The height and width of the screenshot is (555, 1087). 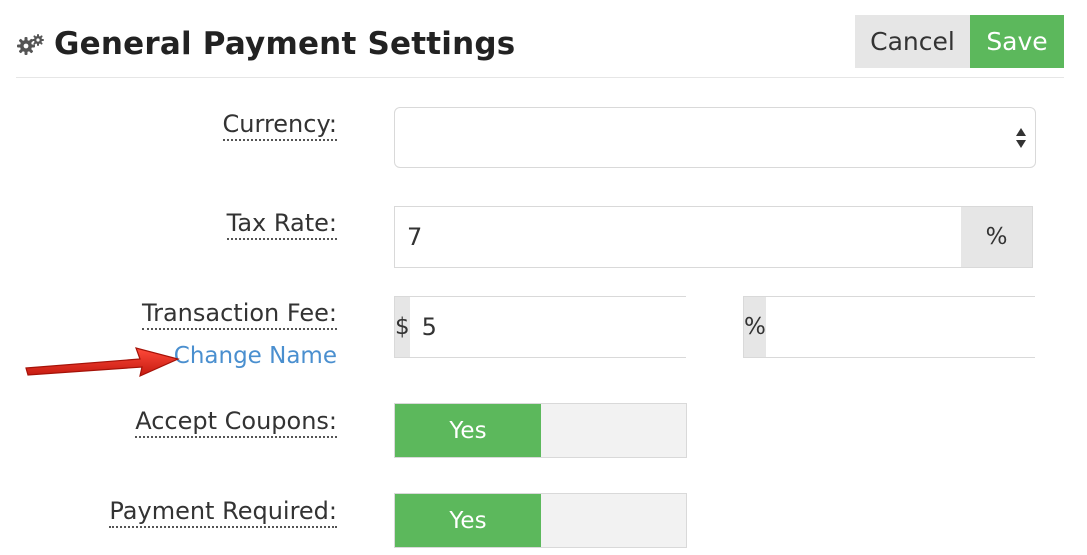 I want to click on transaction-fee-percent-group: %, so click(x=910, y=327).